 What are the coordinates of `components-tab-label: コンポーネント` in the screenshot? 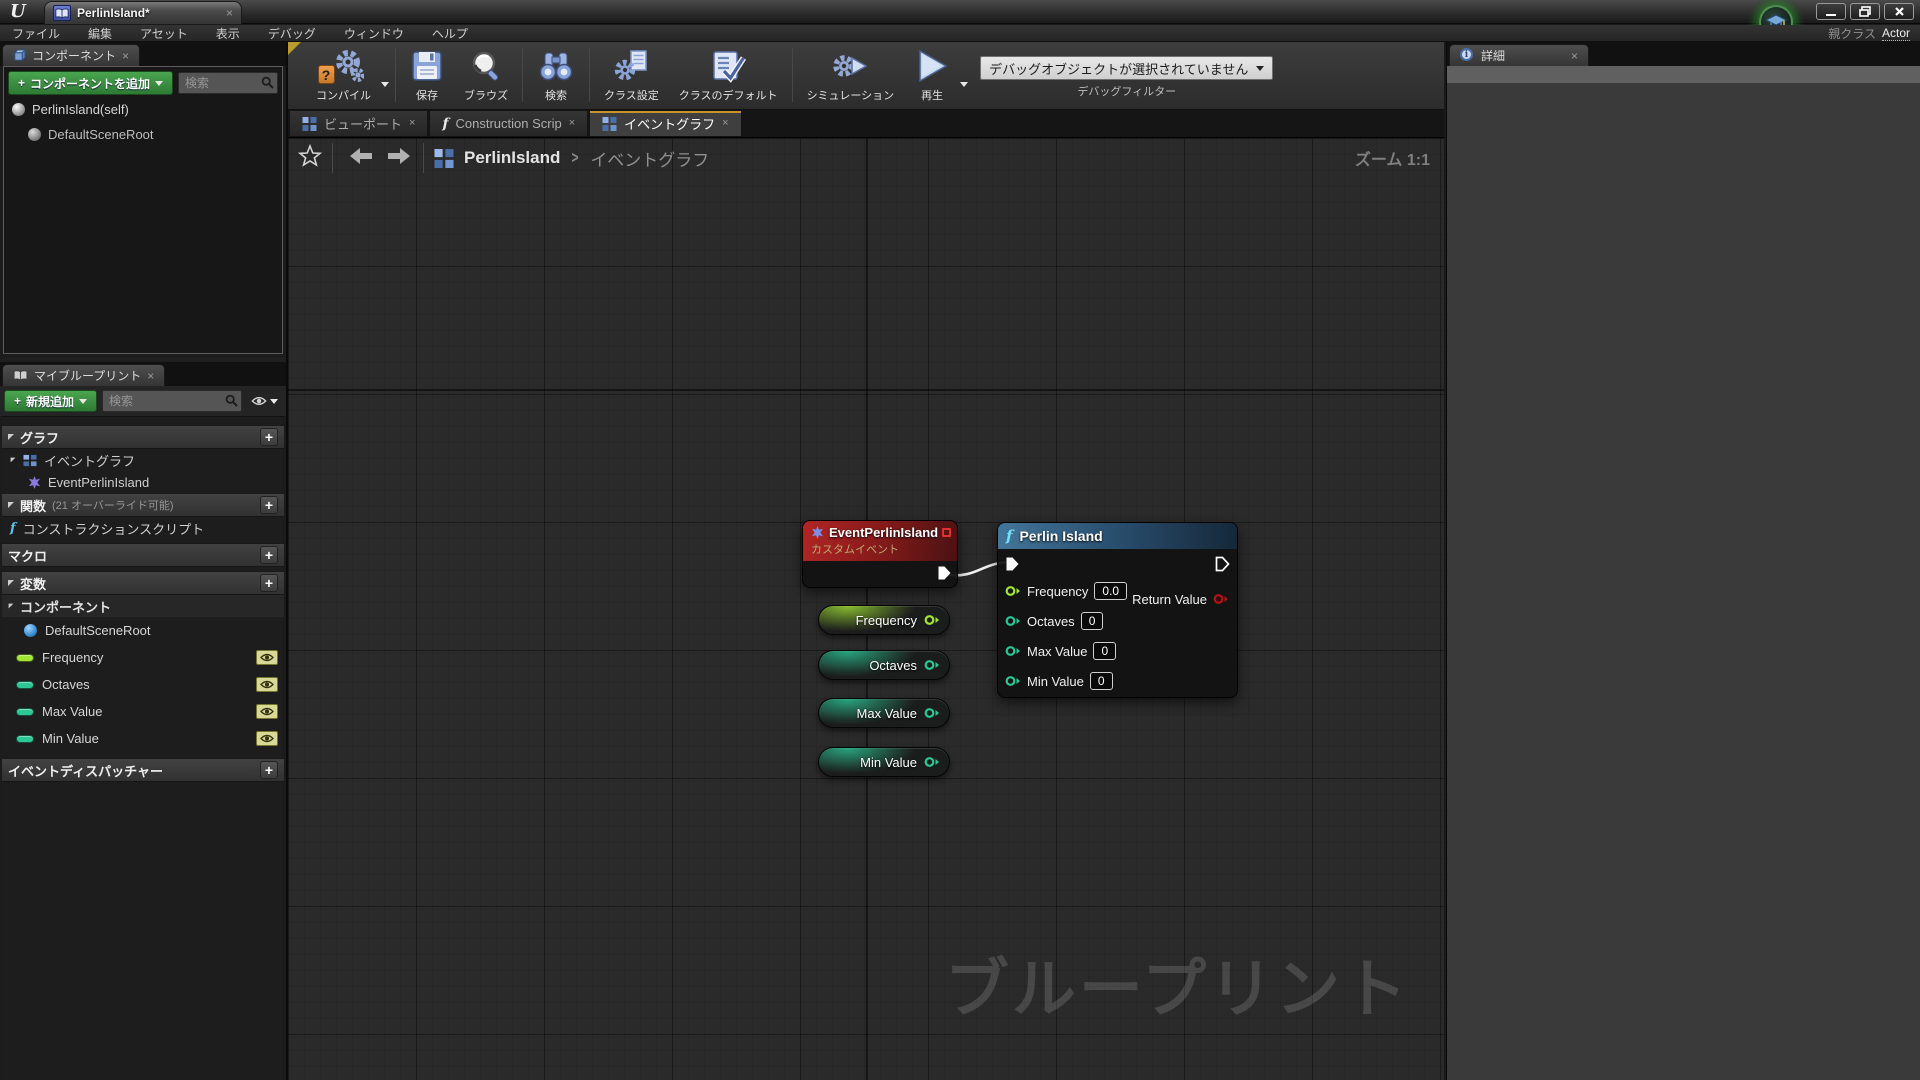 It's located at (74, 56).